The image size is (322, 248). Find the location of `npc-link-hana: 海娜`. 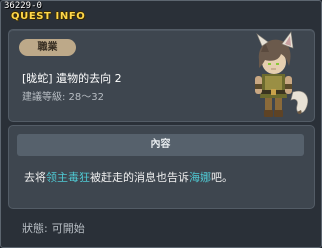

npc-link-hana: 海娜 is located at coordinates (200, 177).